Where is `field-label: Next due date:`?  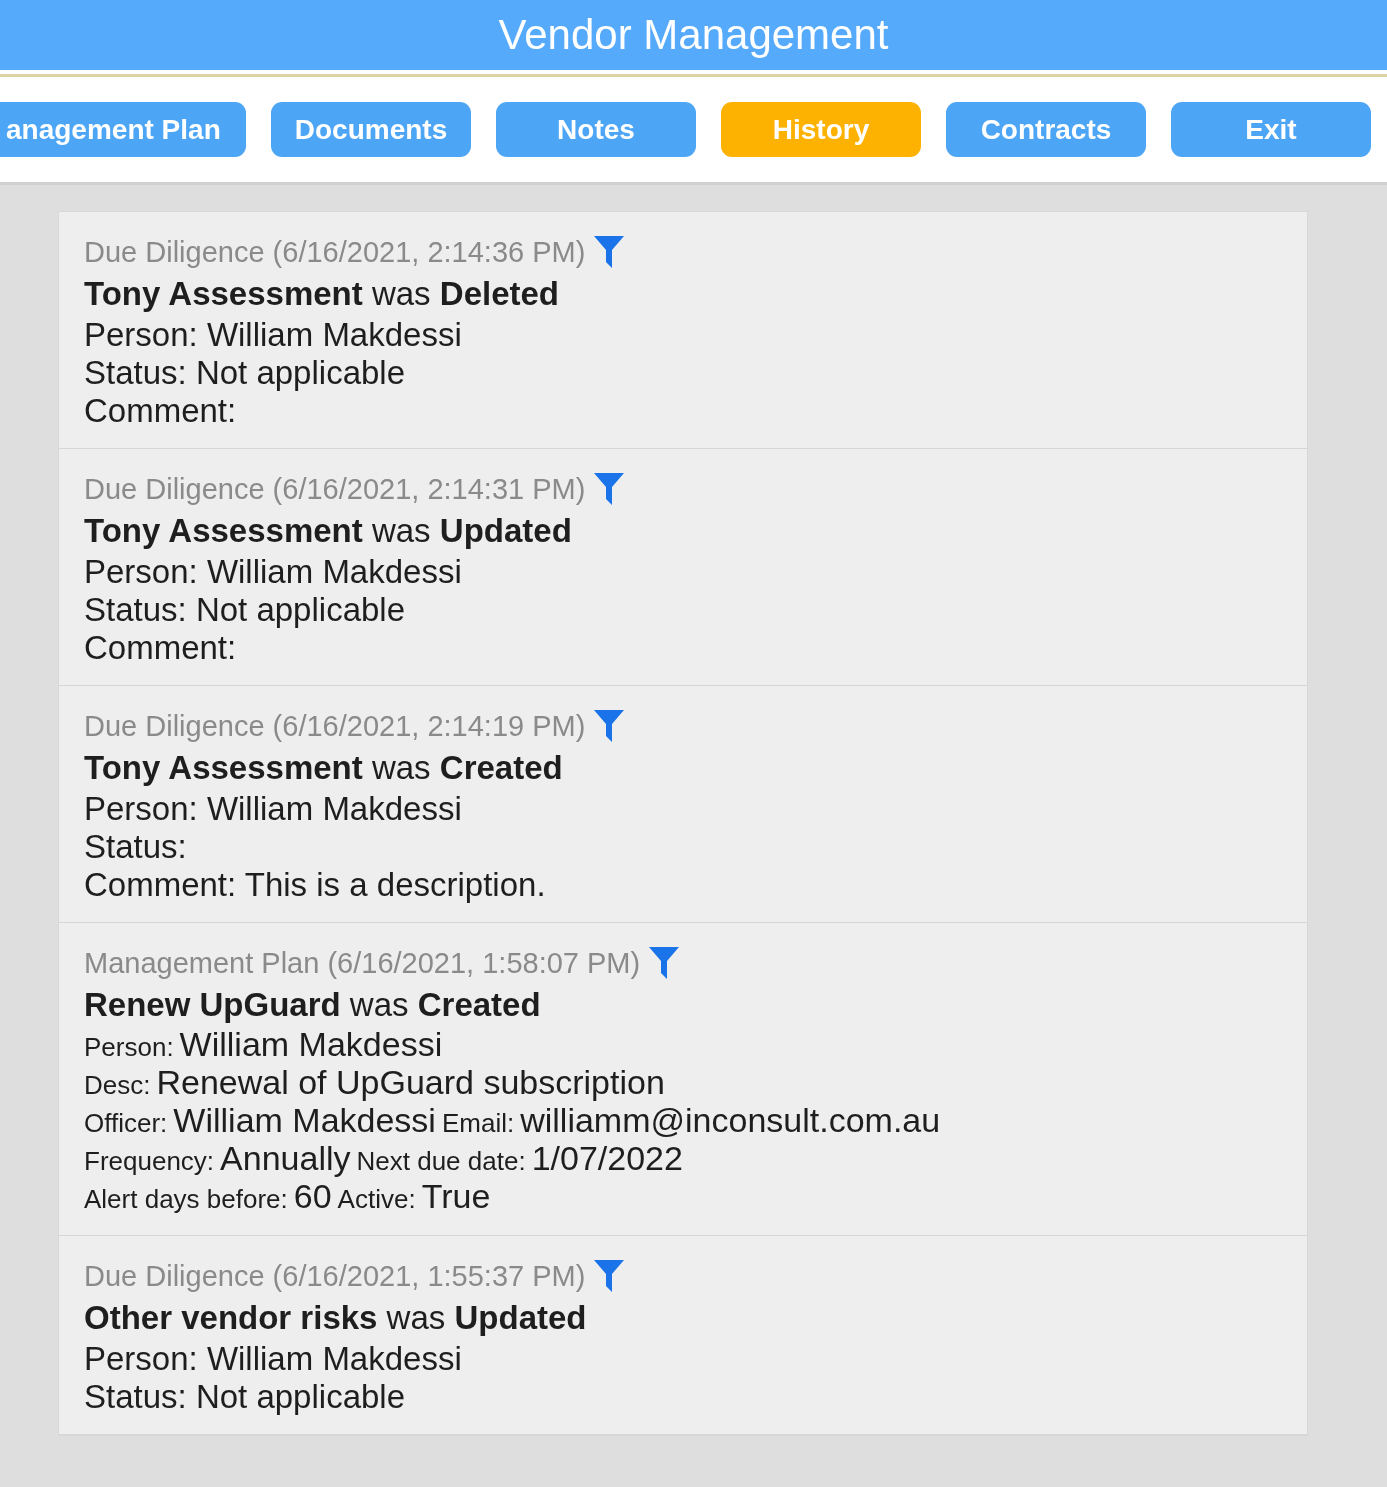 field-label: Next due date: is located at coordinates (441, 1161).